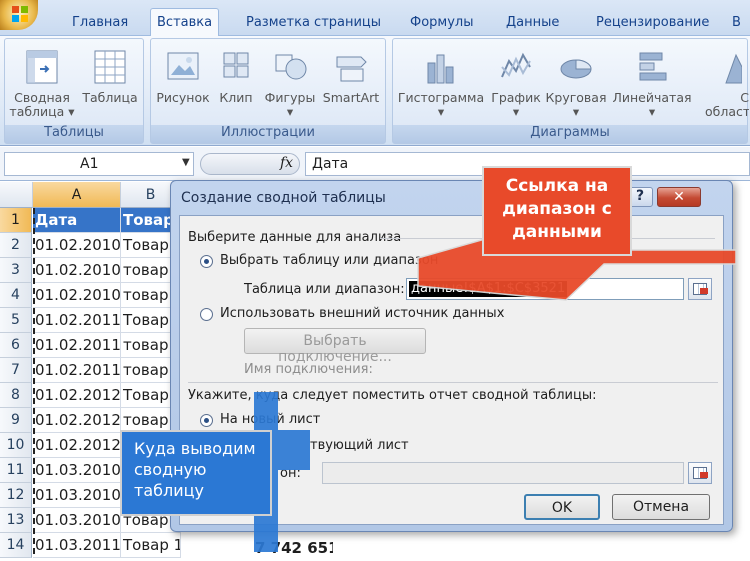  I want to click on picture-button: Рисунок, so click(183, 75).